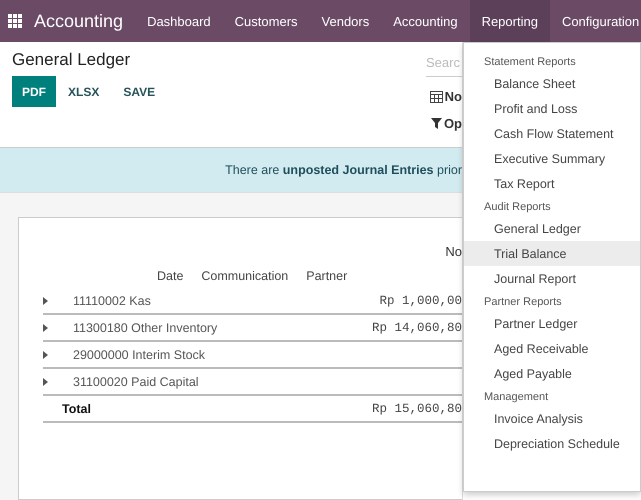  Describe the element at coordinates (417, 327) in the screenshot. I see `amount-cell: Rp 14,060,80` at that location.